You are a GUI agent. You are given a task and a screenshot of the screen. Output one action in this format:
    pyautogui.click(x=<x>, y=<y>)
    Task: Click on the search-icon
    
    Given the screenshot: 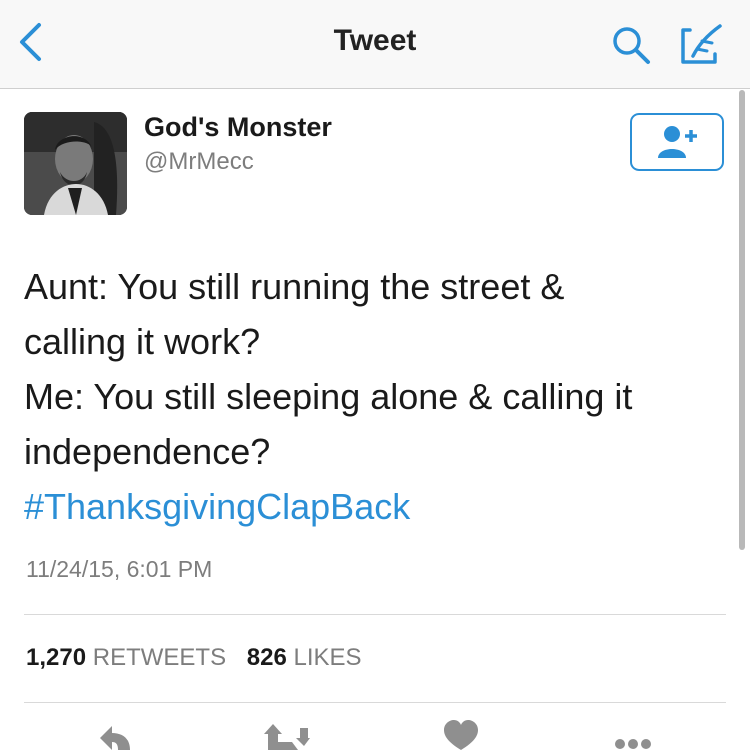 What is the action you would take?
    pyautogui.click(x=631, y=45)
    